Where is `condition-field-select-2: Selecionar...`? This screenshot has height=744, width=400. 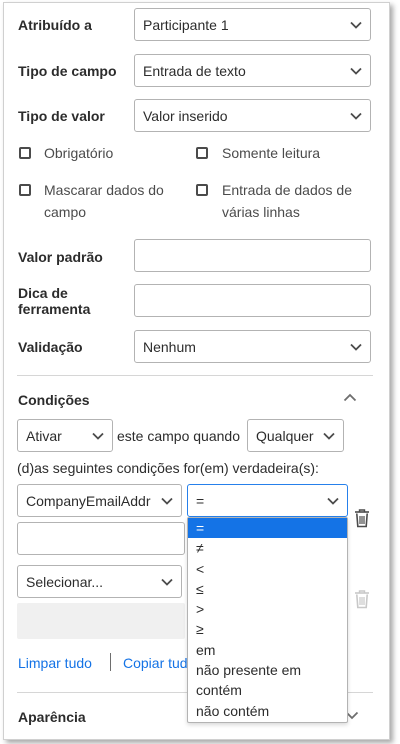
condition-field-select-2: Selecionar... is located at coordinates (99, 581).